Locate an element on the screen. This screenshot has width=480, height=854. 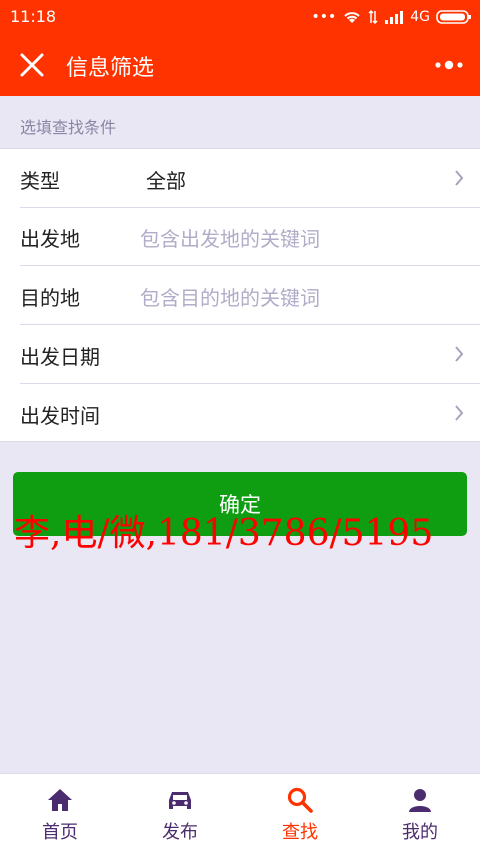
search-icon is located at coordinates (300, 800).